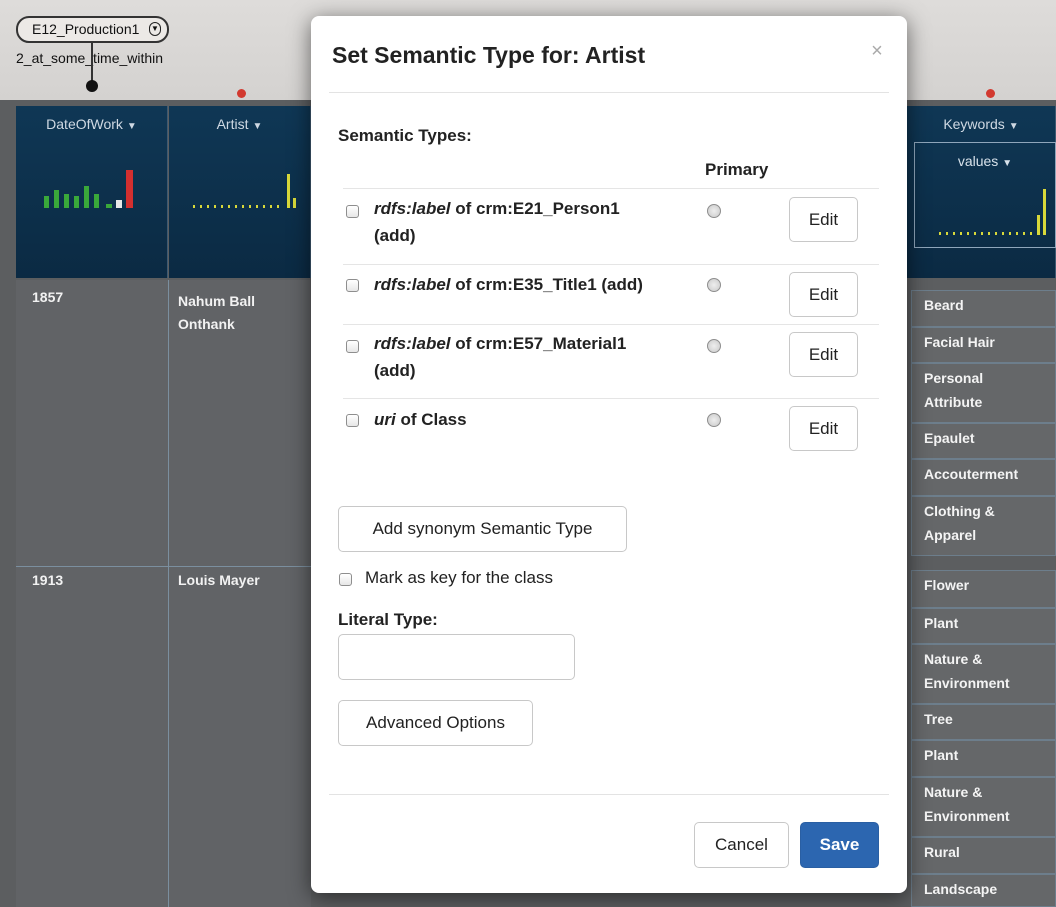 The image size is (1056, 907). I want to click on column-header-dateofwork: DateOfWork ▼, so click(92, 192).